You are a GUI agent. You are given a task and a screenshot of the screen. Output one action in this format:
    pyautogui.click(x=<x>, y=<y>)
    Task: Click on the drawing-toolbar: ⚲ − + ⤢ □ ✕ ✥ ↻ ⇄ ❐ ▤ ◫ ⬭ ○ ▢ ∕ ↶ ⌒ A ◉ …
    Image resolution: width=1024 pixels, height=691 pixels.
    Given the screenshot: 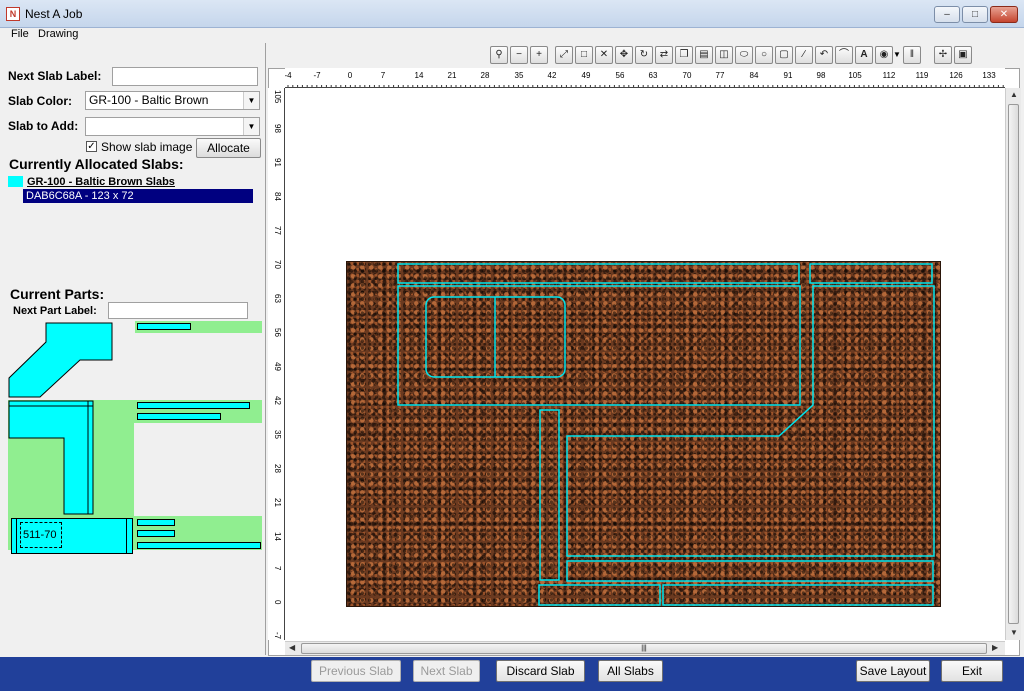 What is the action you would take?
    pyautogui.click(x=733, y=56)
    